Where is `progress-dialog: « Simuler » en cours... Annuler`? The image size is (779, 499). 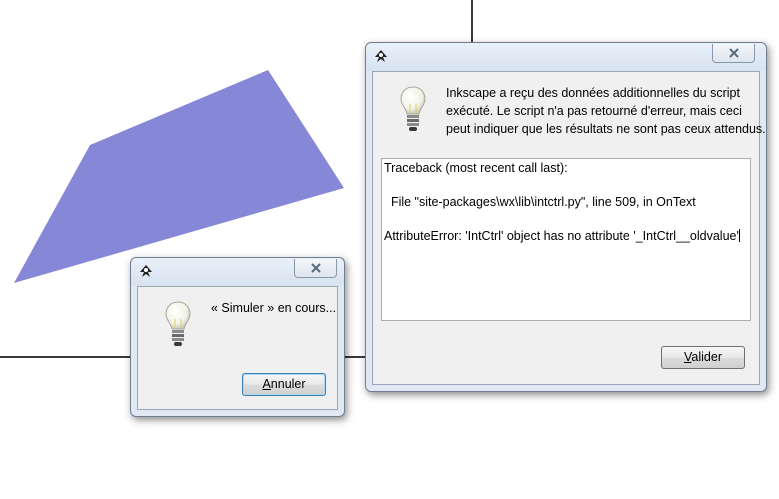 progress-dialog: « Simuler » en cours... Annuler is located at coordinates (237, 337).